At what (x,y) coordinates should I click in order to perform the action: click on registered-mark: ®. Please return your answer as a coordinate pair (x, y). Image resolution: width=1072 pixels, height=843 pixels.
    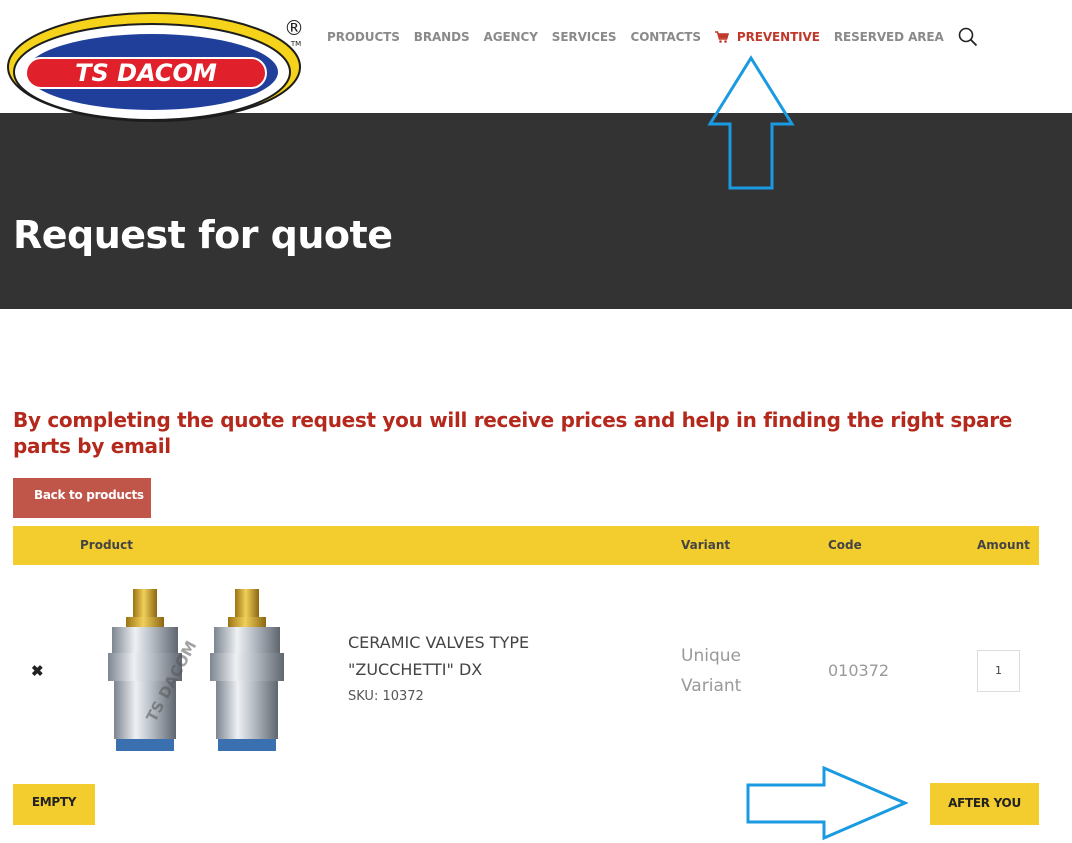
    Looking at the image, I should click on (294, 28).